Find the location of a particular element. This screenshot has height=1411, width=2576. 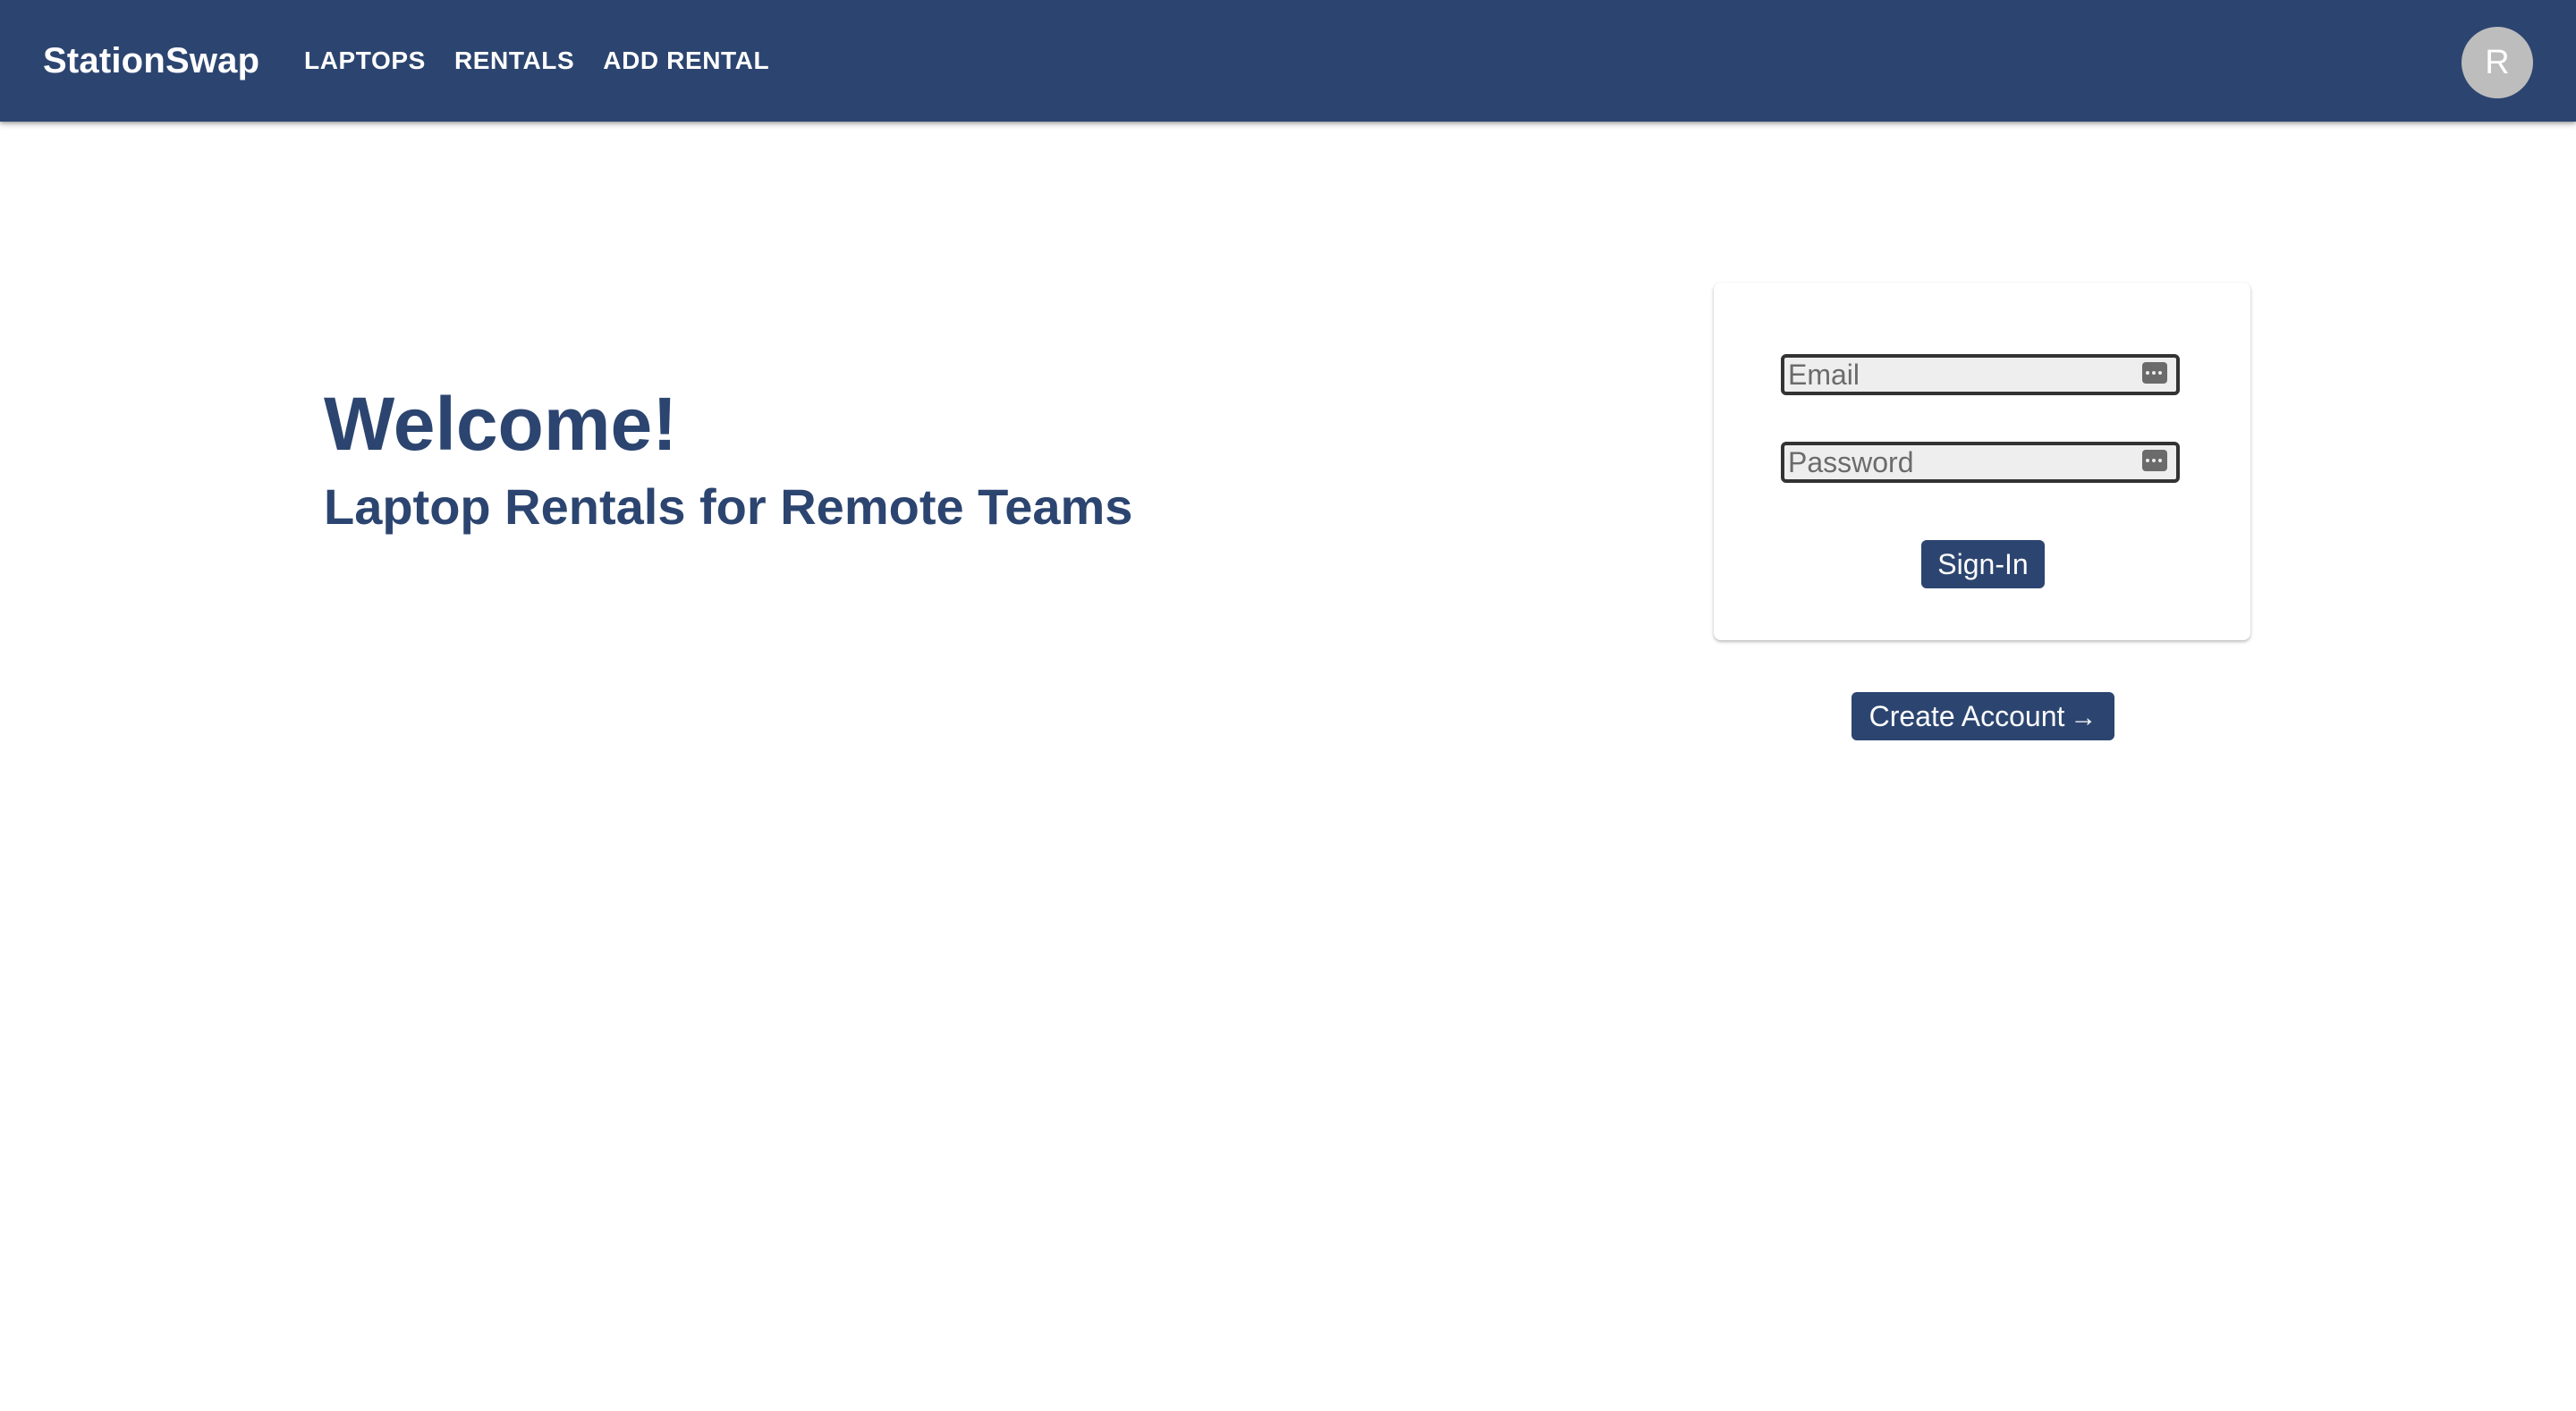

password-field is located at coordinates (1962, 462).